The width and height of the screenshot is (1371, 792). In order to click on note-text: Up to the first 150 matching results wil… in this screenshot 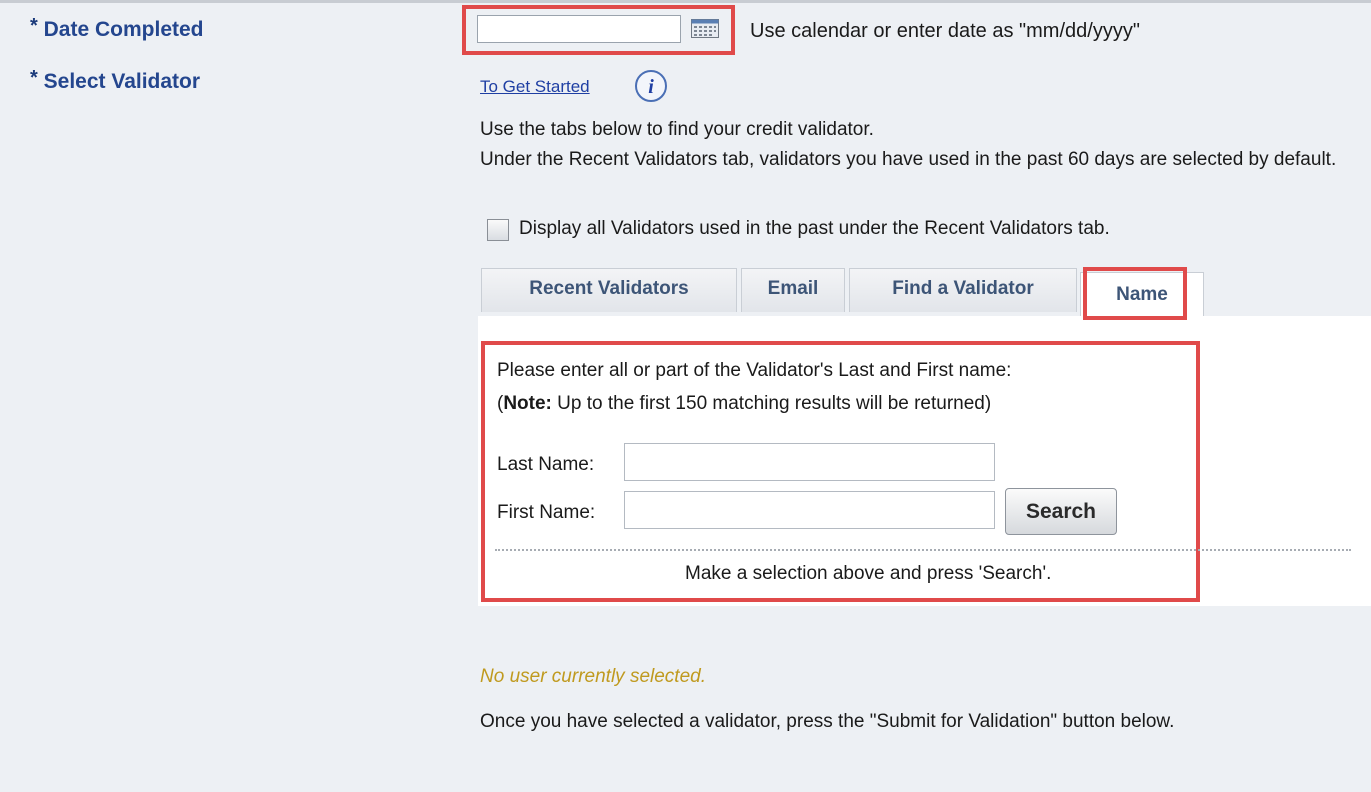, I will do `click(771, 403)`.